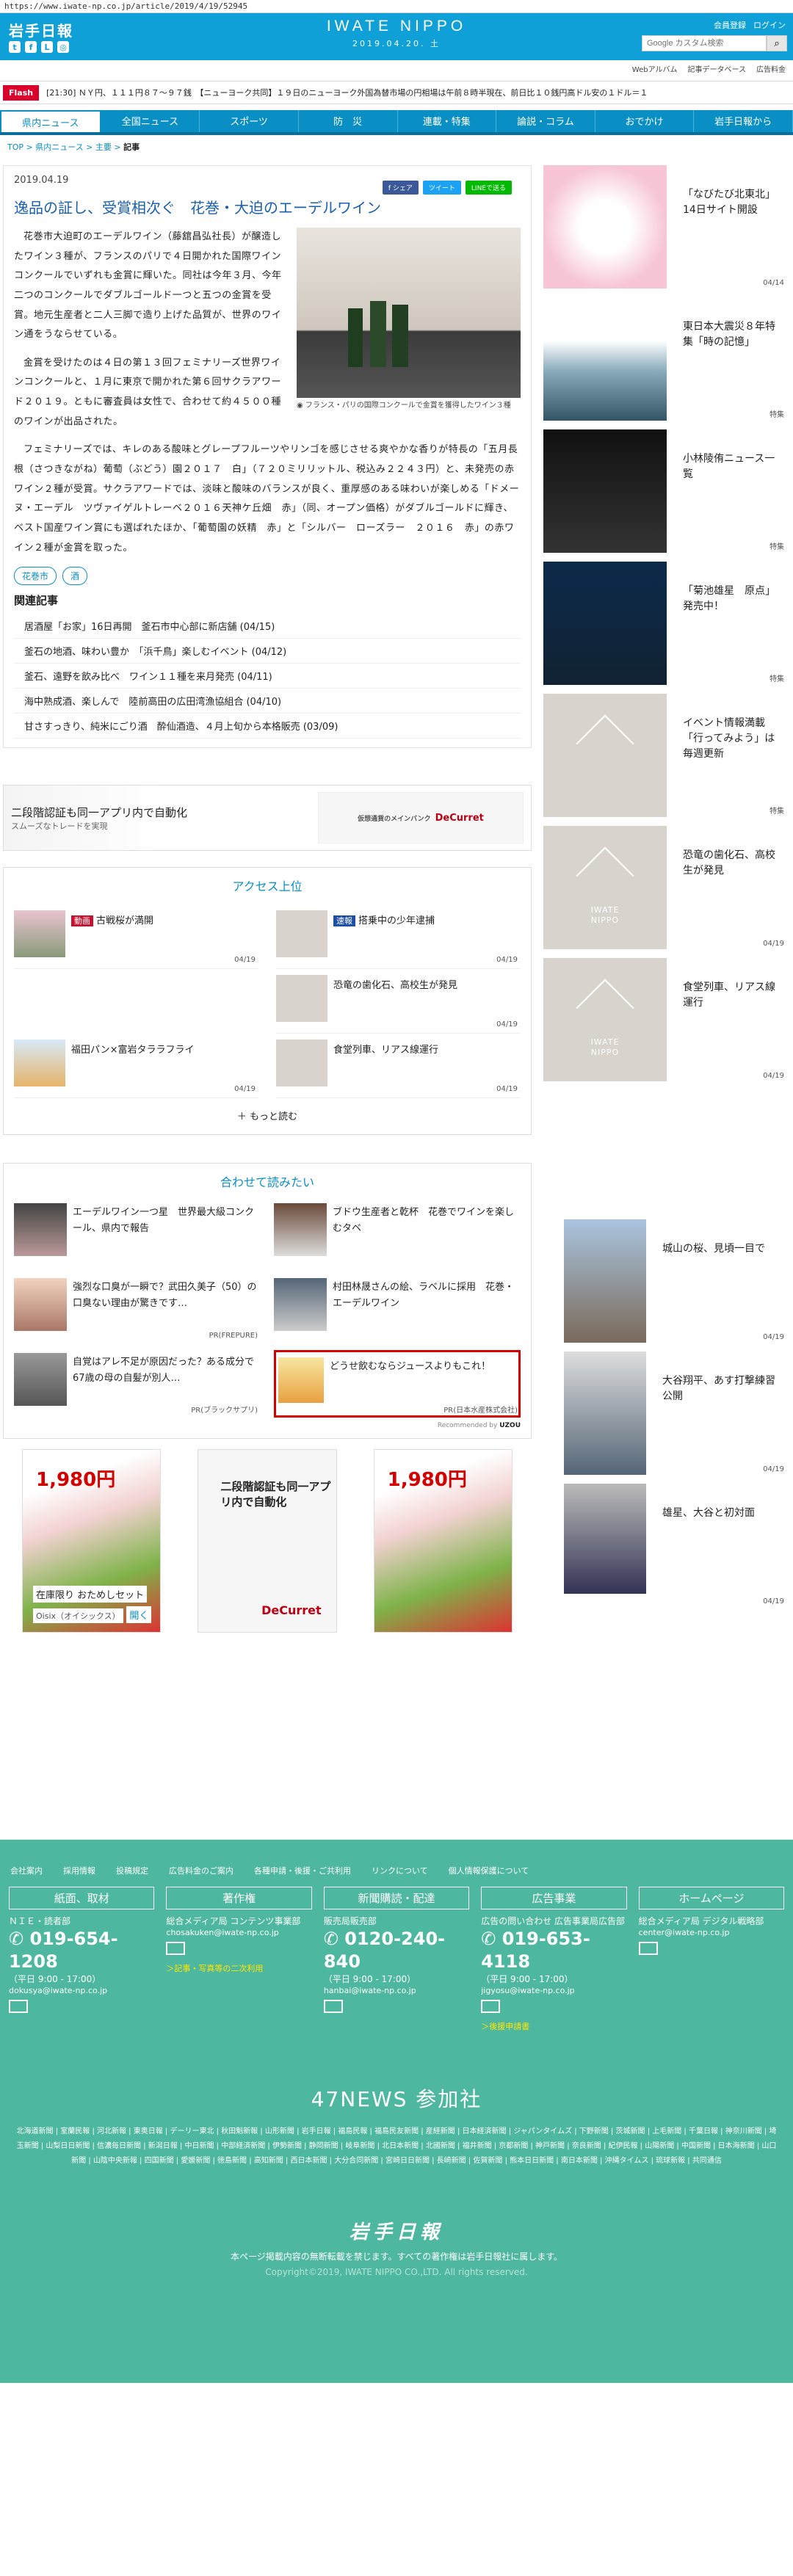  What do you see at coordinates (136, 937) in the screenshot?
I see `ranking-item: 動画 古戦桜が満開 04/19` at bounding box center [136, 937].